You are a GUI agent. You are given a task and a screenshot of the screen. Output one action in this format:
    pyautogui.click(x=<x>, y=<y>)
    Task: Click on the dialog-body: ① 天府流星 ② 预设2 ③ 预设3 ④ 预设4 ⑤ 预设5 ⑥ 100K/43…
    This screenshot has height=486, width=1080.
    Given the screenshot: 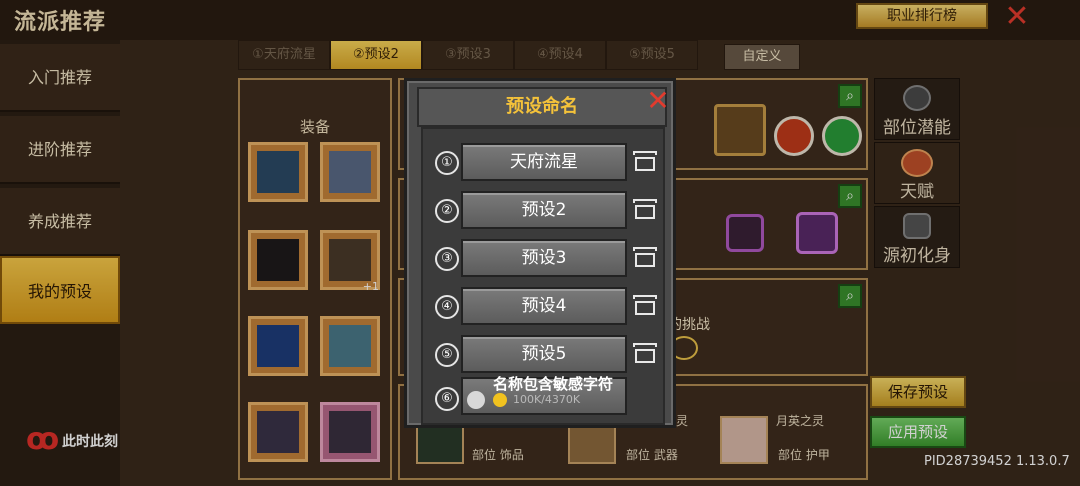 What is the action you would take?
    pyautogui.click(x=543, y=276)
    